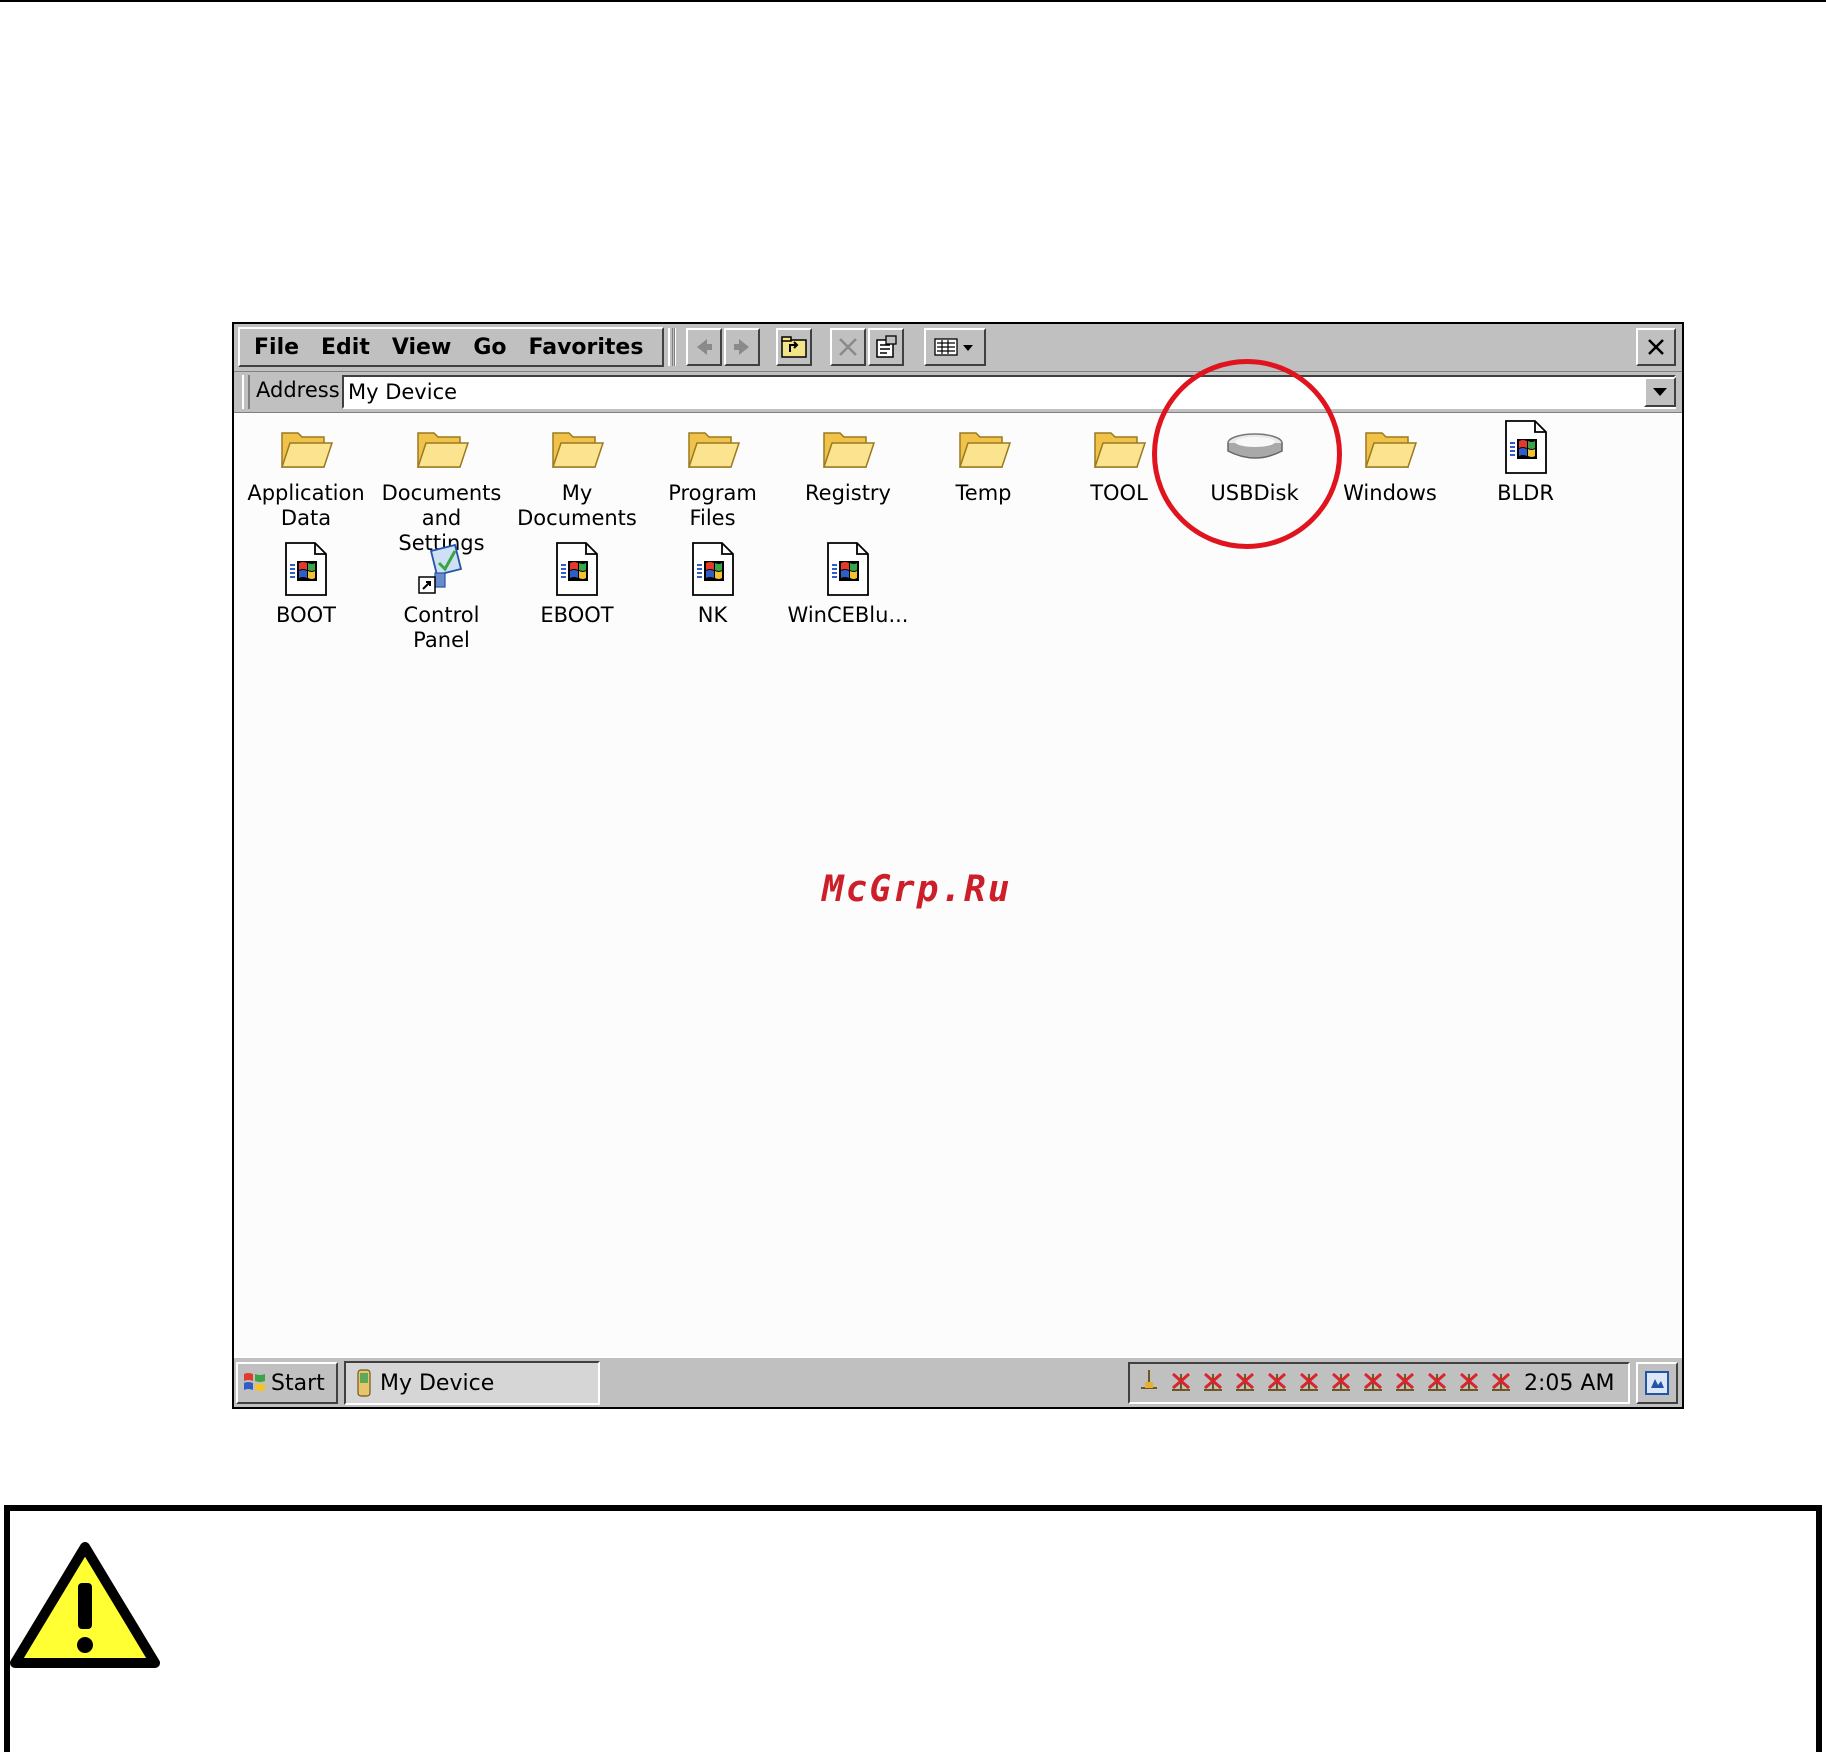  I want to click on start-button: Start, so click(287, 1383).